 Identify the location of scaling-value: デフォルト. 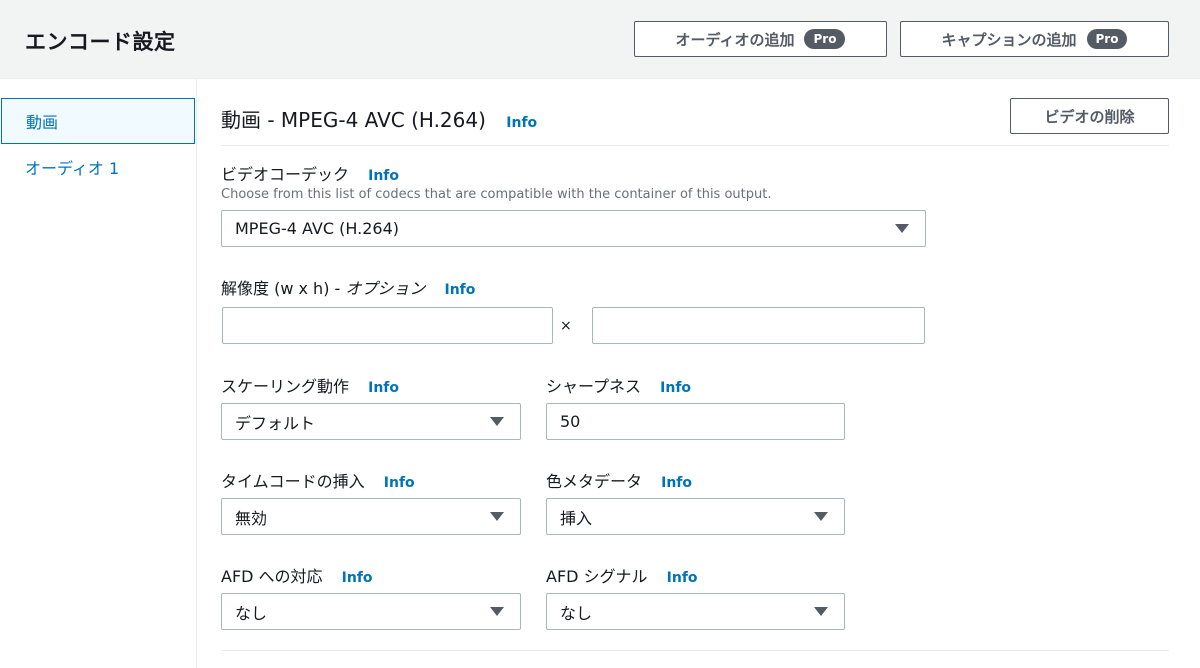
(275, 423).